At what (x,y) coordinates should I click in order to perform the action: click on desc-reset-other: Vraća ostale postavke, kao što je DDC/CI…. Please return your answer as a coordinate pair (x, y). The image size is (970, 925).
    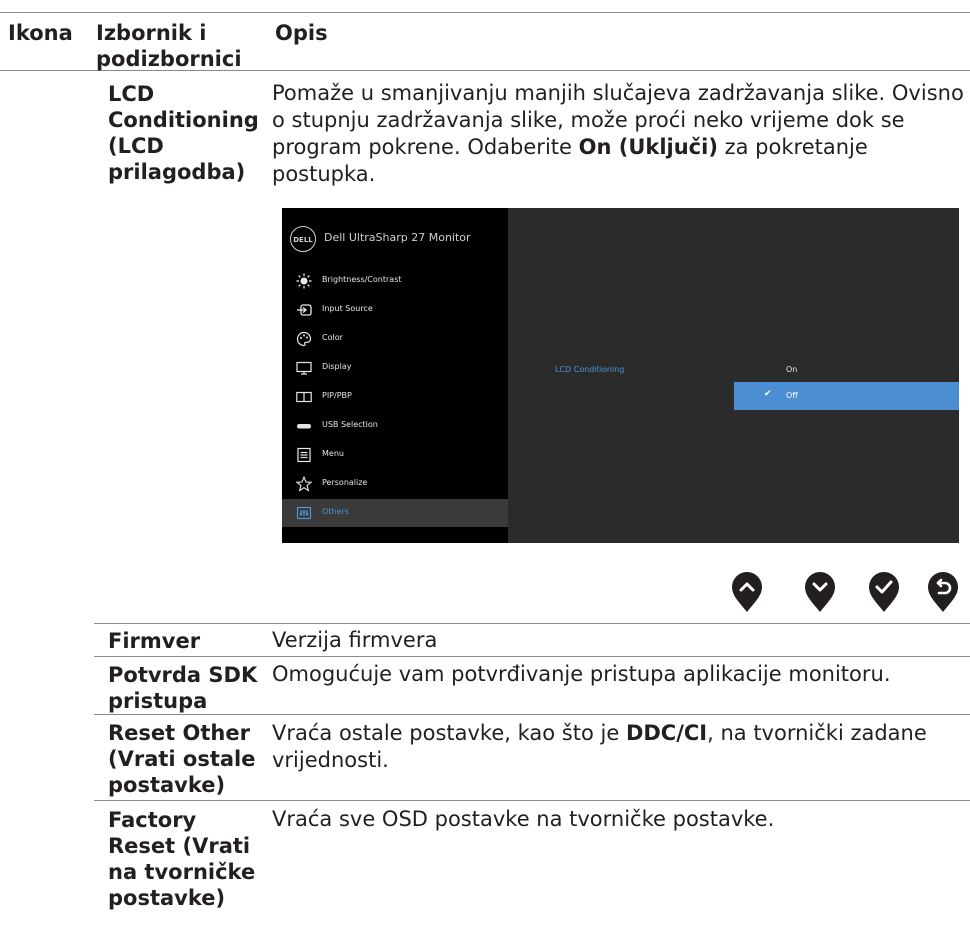
    Looking at the image, I should click on (599, 746).